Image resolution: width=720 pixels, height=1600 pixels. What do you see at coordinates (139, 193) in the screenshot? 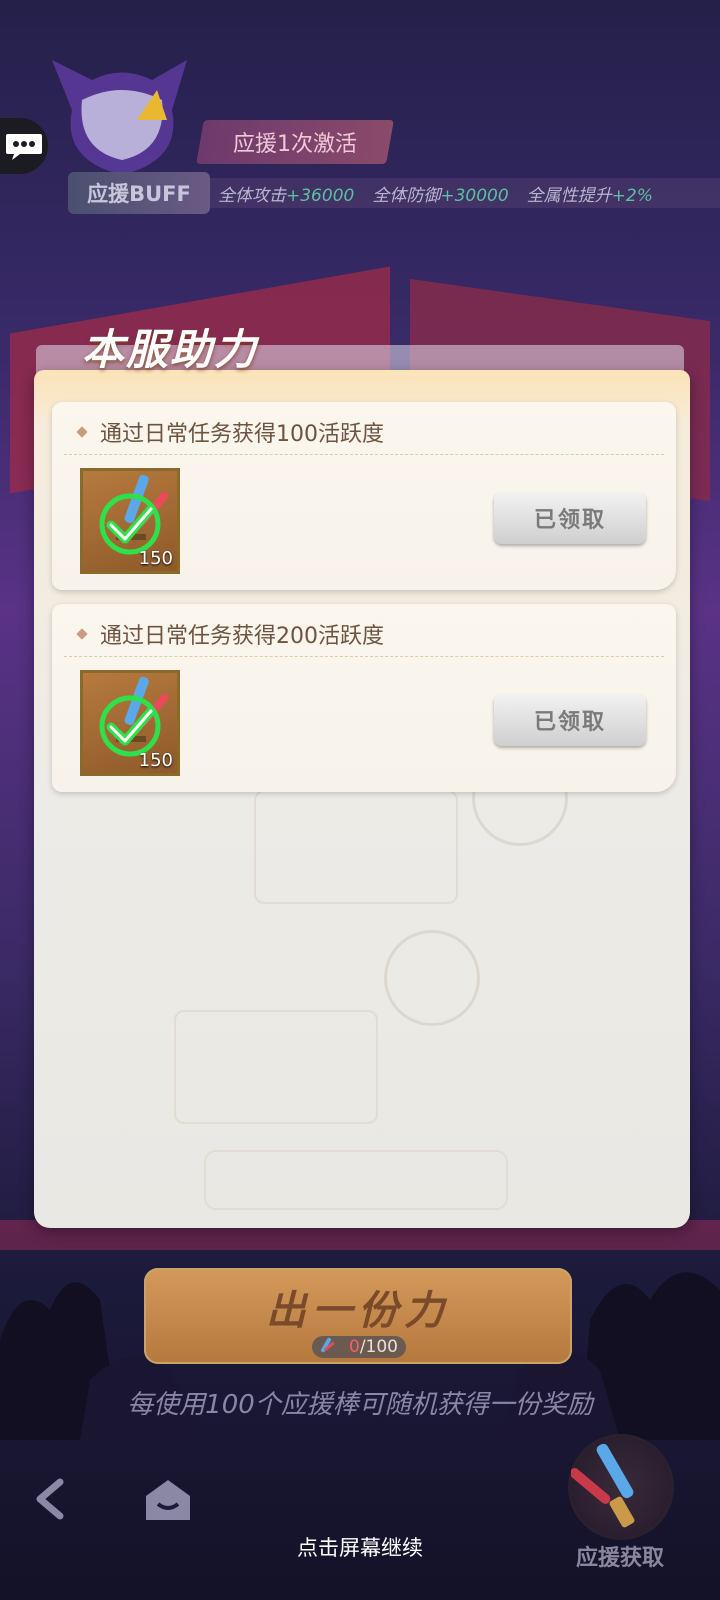
I see `buff-label: 应援BUFF` at bounding box center [139, 193].